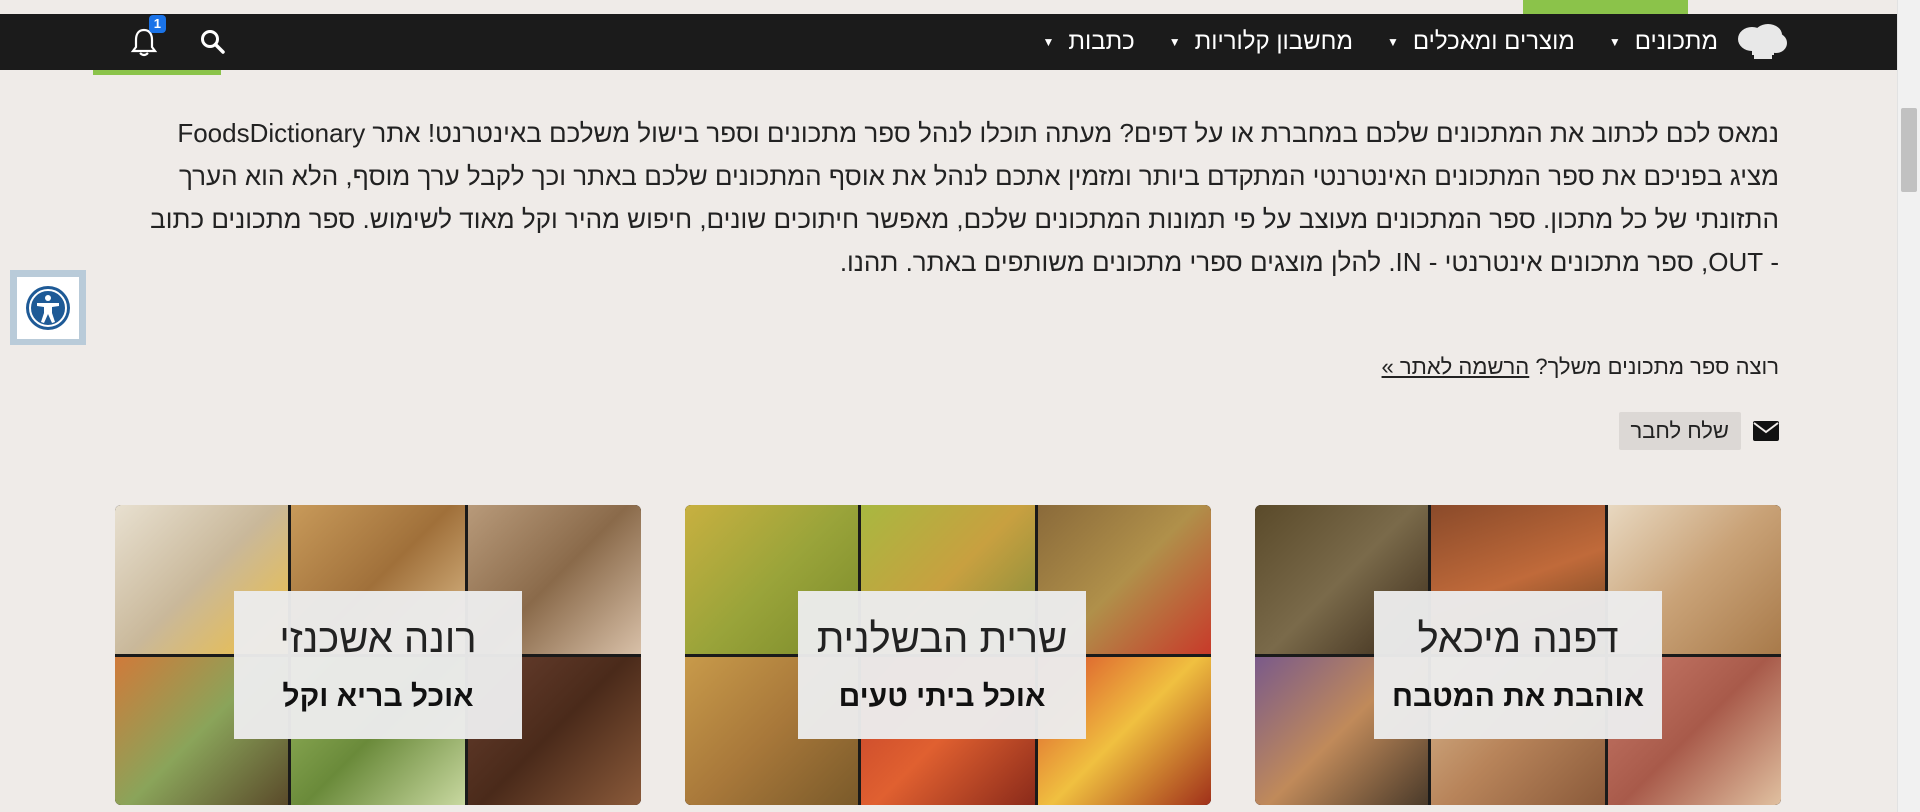 This screenshot has height=812, width=1920. What do you see at coordinates (148, 36) in the screenshot?
I see `notifications-button: 1` at bounding box center [148, 36].